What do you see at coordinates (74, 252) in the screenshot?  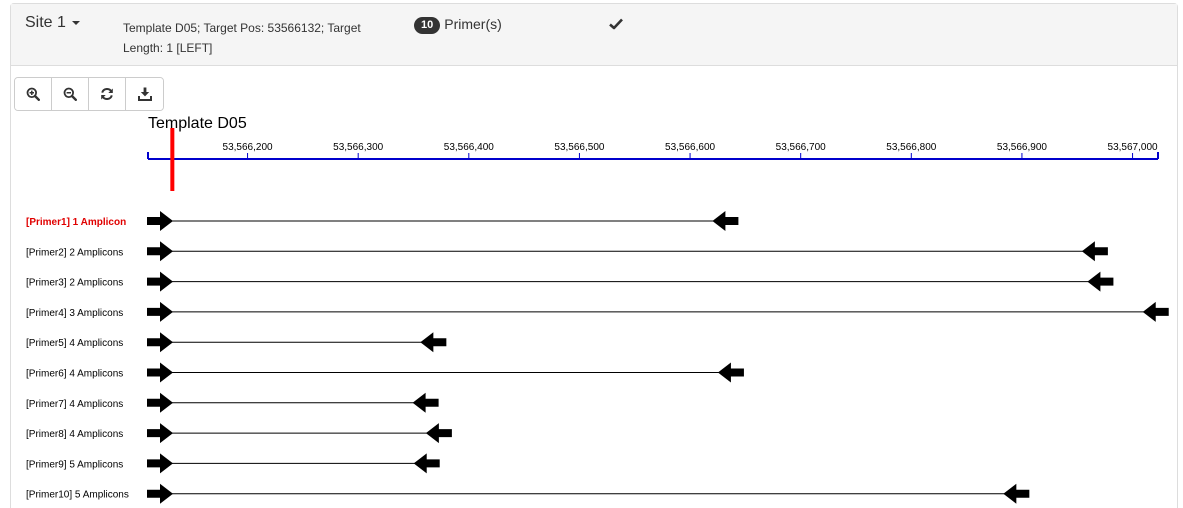 I see `primer-row-label: [Primer2] 2 Amplicons` at bounding box center [74, 252].